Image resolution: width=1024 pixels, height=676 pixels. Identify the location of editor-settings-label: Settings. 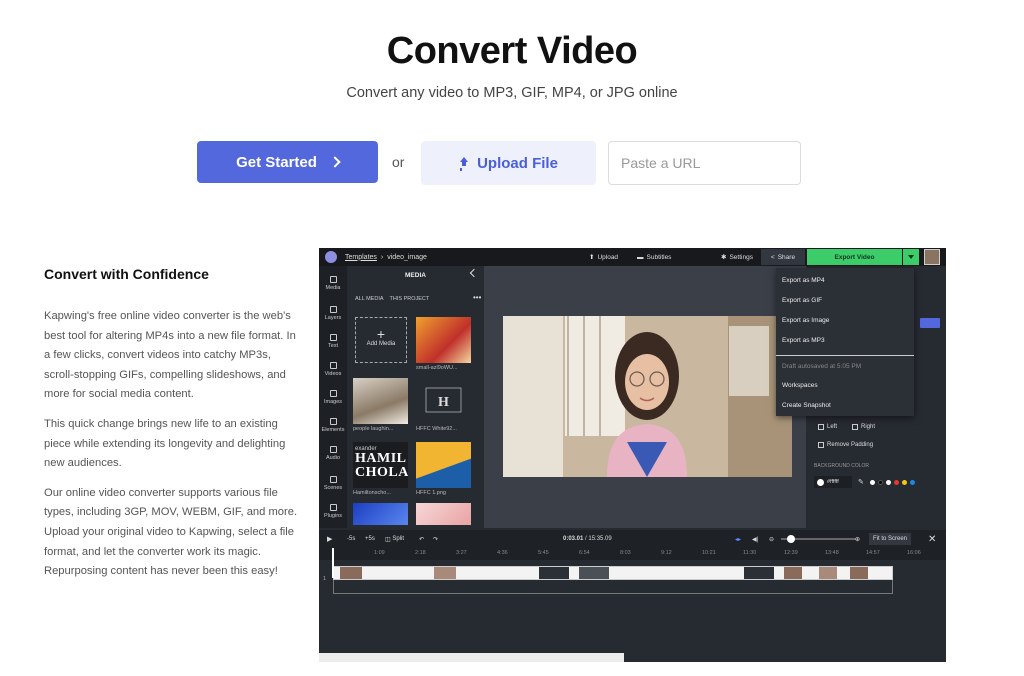
(741, 257).